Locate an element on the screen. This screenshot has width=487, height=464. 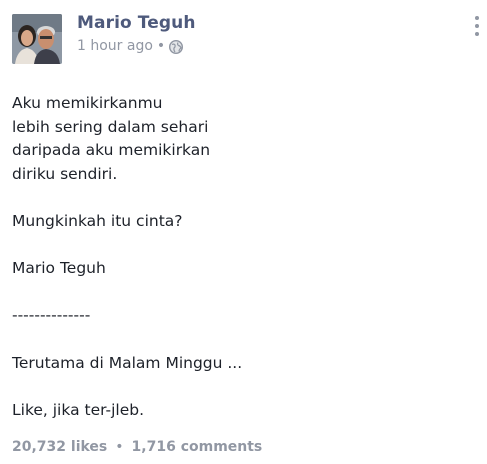
post-line: Mario Teguh is located at coordinates (59, 268).